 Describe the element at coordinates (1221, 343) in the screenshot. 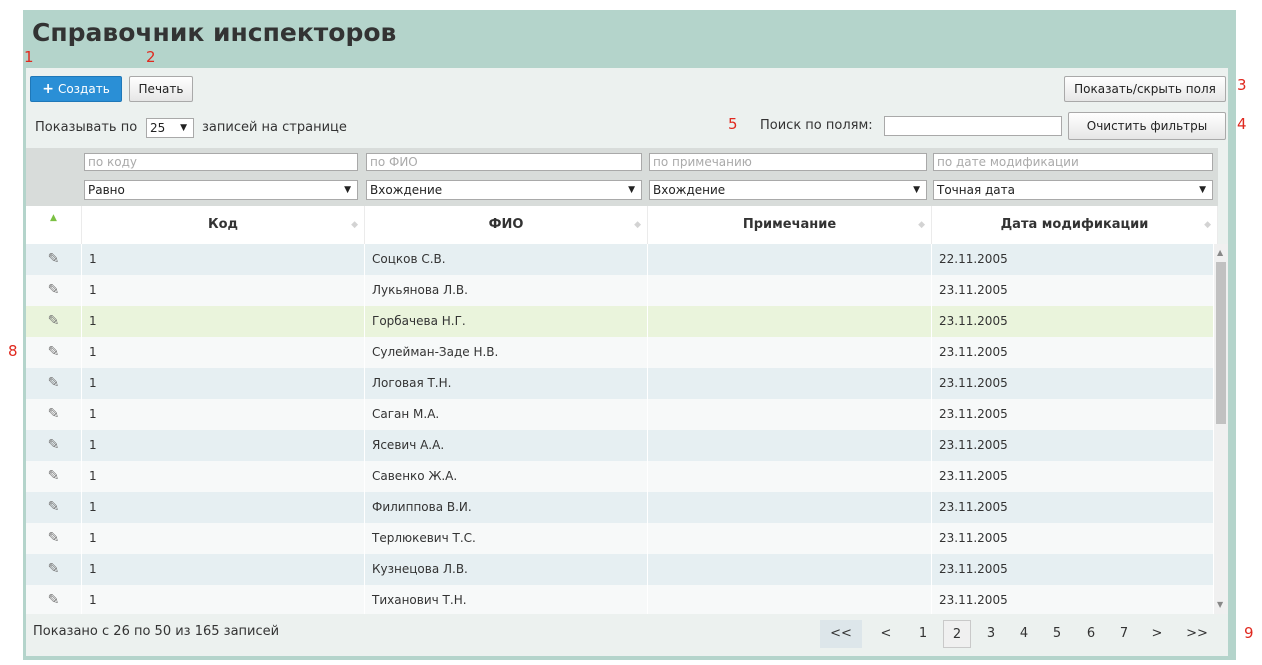

I see `scrollbar-thumb` at that location.